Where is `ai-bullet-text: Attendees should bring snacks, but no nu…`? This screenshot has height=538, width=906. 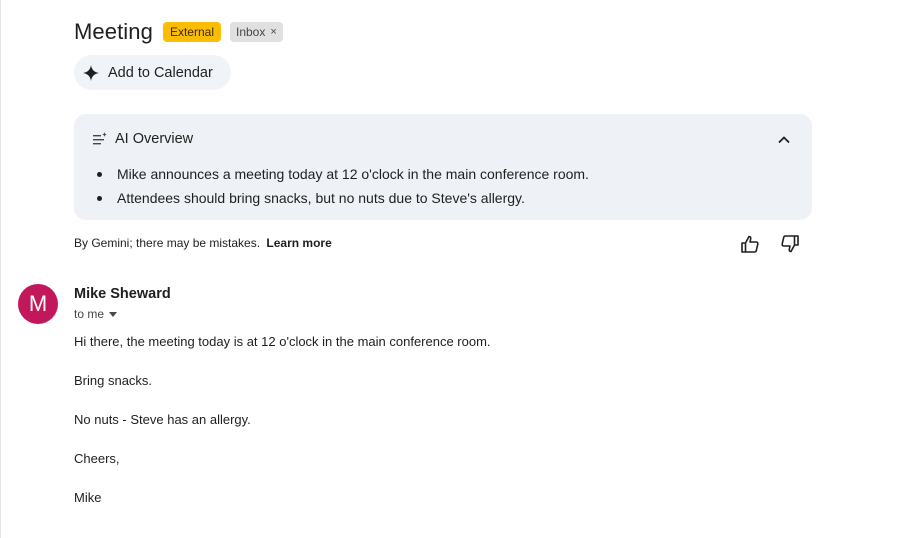
ai-bullet-text: Attendees should bring snacks, but no nu… is located at coordinates (321, 198).